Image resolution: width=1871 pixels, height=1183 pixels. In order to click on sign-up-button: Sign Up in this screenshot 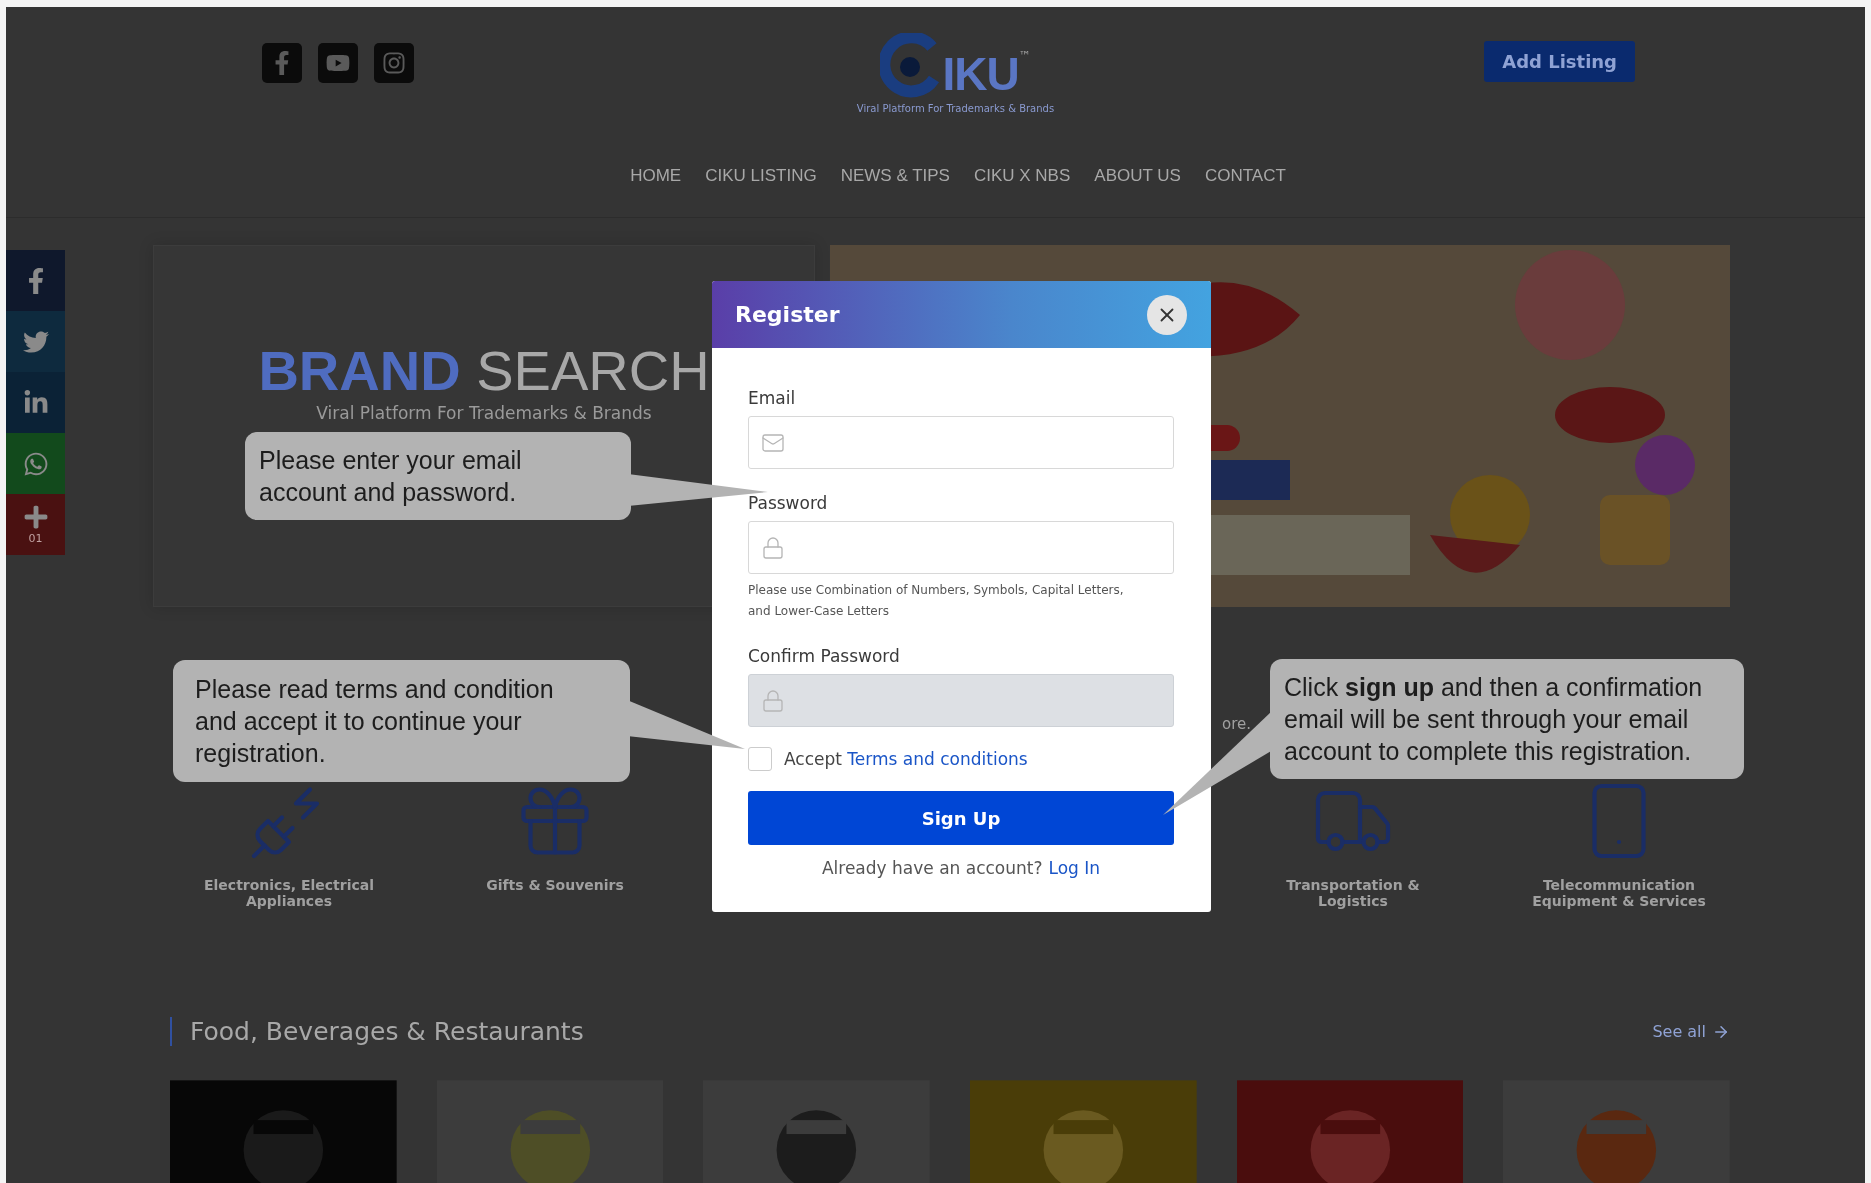, I will do `click(961, 818)`.